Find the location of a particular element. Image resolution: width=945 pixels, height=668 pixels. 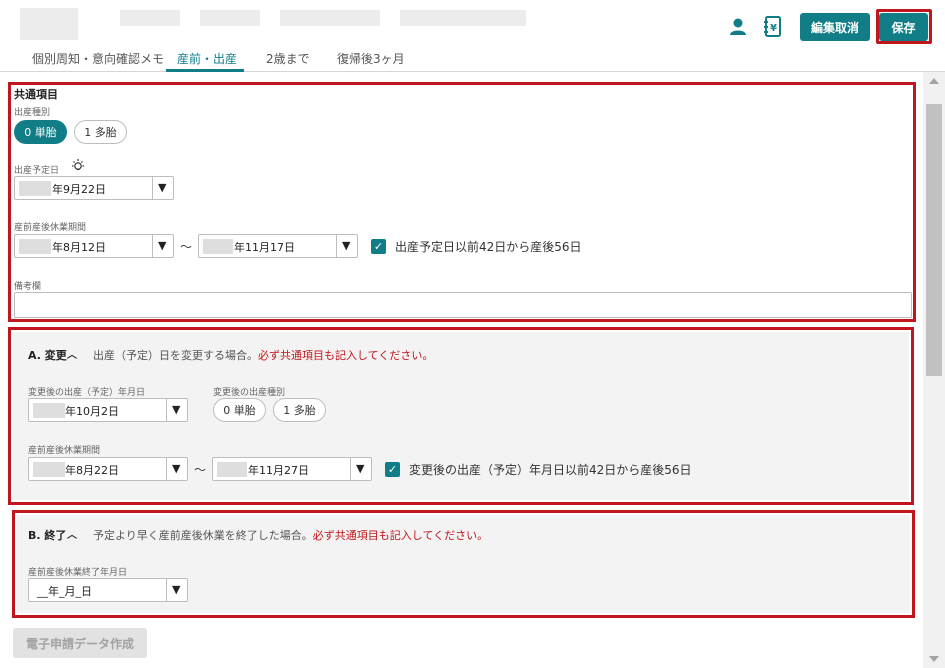

remarks-label: 備考欄 is located at coordinates (28, 287).